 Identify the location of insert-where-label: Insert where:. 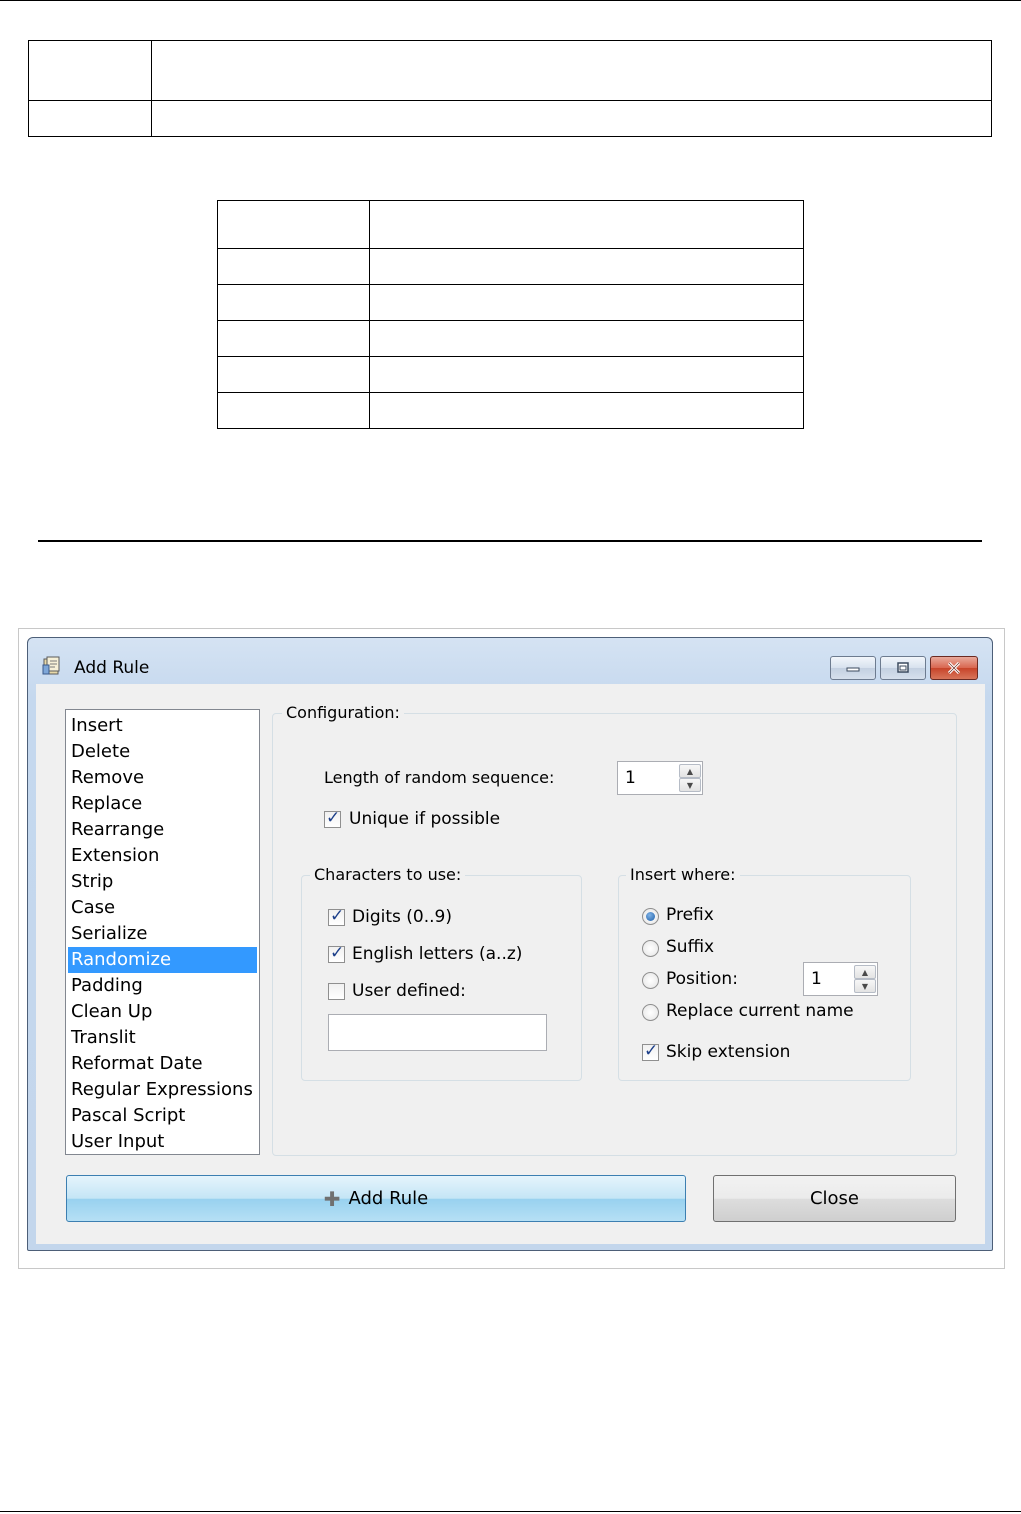
(683, 875).